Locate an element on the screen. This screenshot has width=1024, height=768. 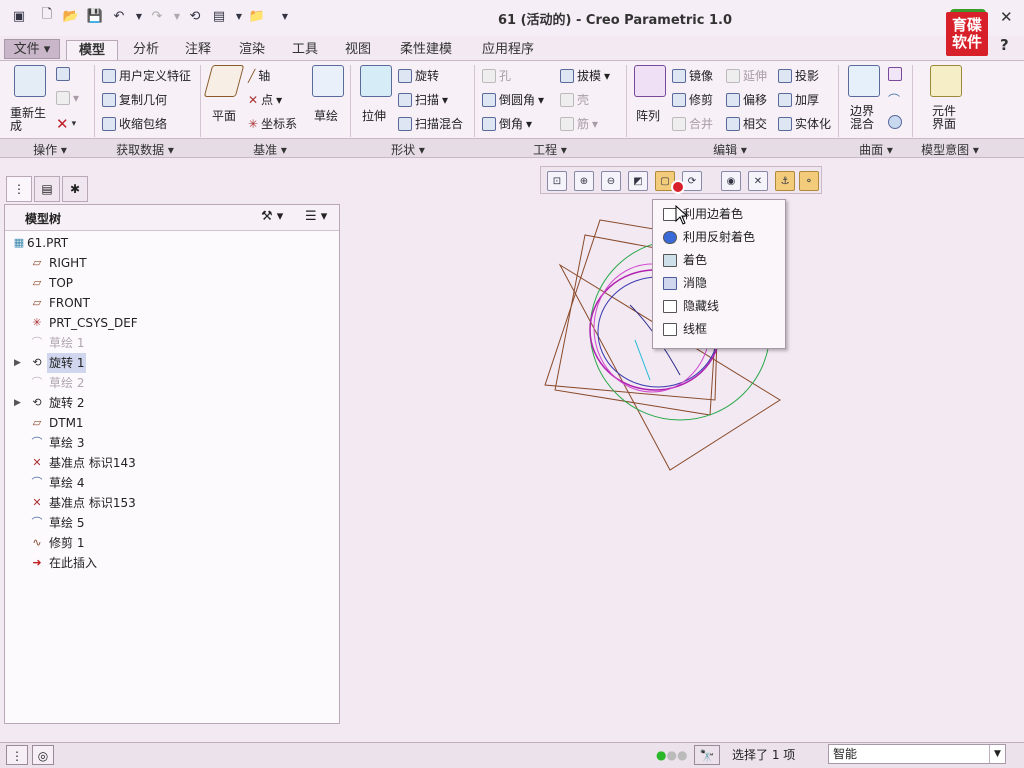
component-interface-button: 元件界面 is located at coordinates (948, 118).